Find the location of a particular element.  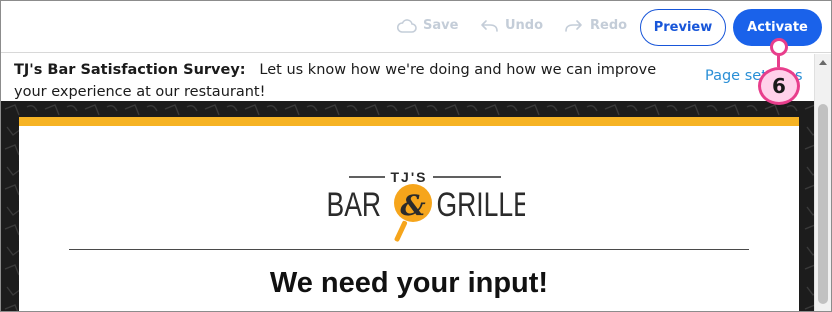

undo-label: Undo is located at coordinates (524, 25).